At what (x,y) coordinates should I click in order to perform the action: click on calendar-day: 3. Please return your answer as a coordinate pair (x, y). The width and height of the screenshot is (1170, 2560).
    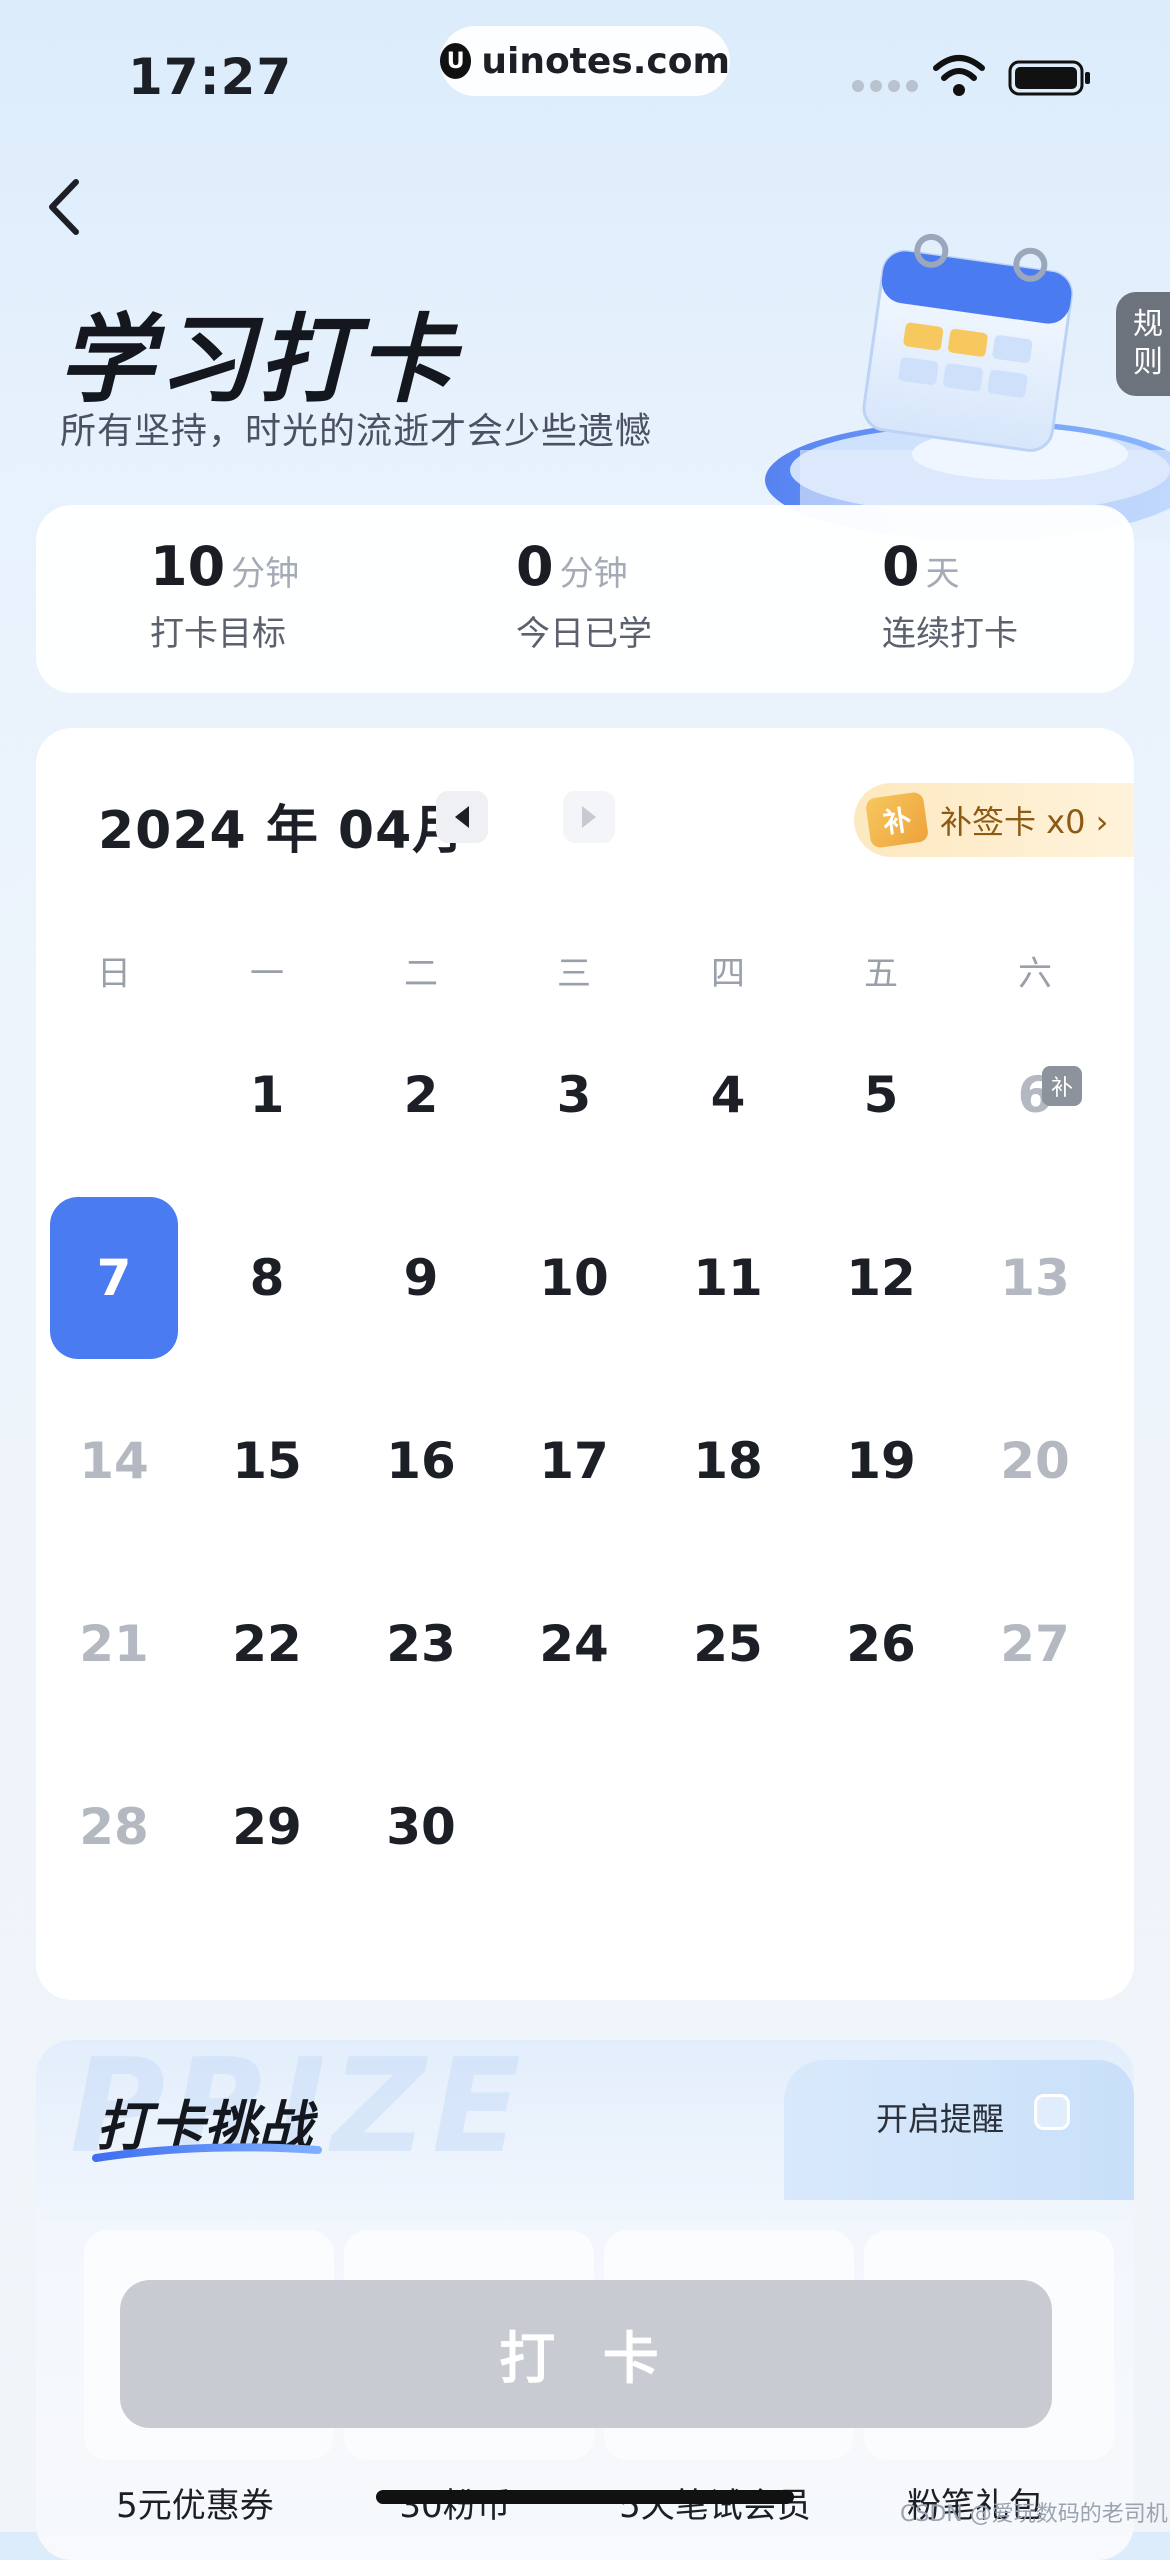
    Looking at the image, I should click on (574, 1095).